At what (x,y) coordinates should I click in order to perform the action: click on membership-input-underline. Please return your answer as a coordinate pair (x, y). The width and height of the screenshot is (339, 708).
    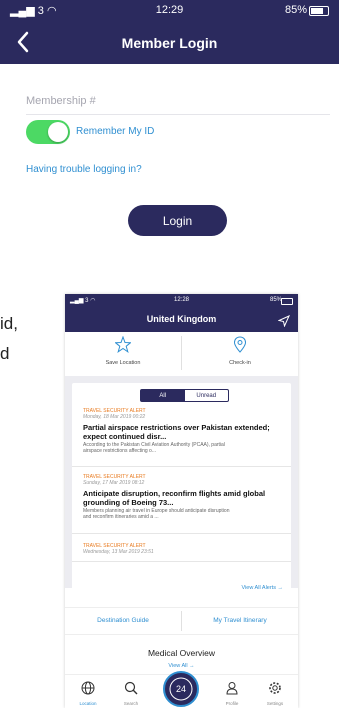
    Looking at the image, I should click on (178, 114).